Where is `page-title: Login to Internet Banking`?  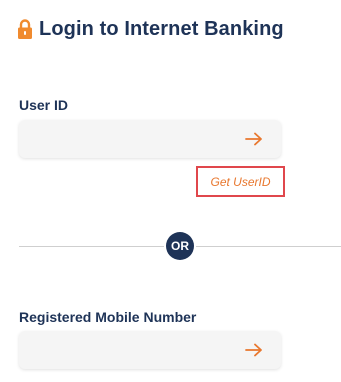
page-title: Login to Internet Banking is located at coordinates (161, 28).